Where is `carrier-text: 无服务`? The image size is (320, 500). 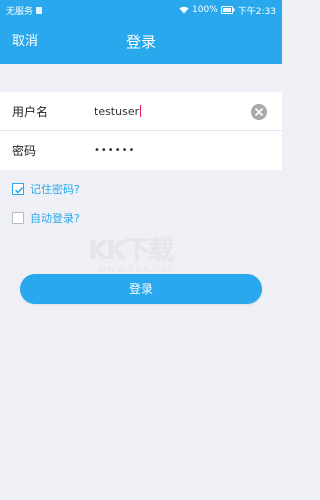 carrier-text: 无服务 is located at coordinates (20, 11).